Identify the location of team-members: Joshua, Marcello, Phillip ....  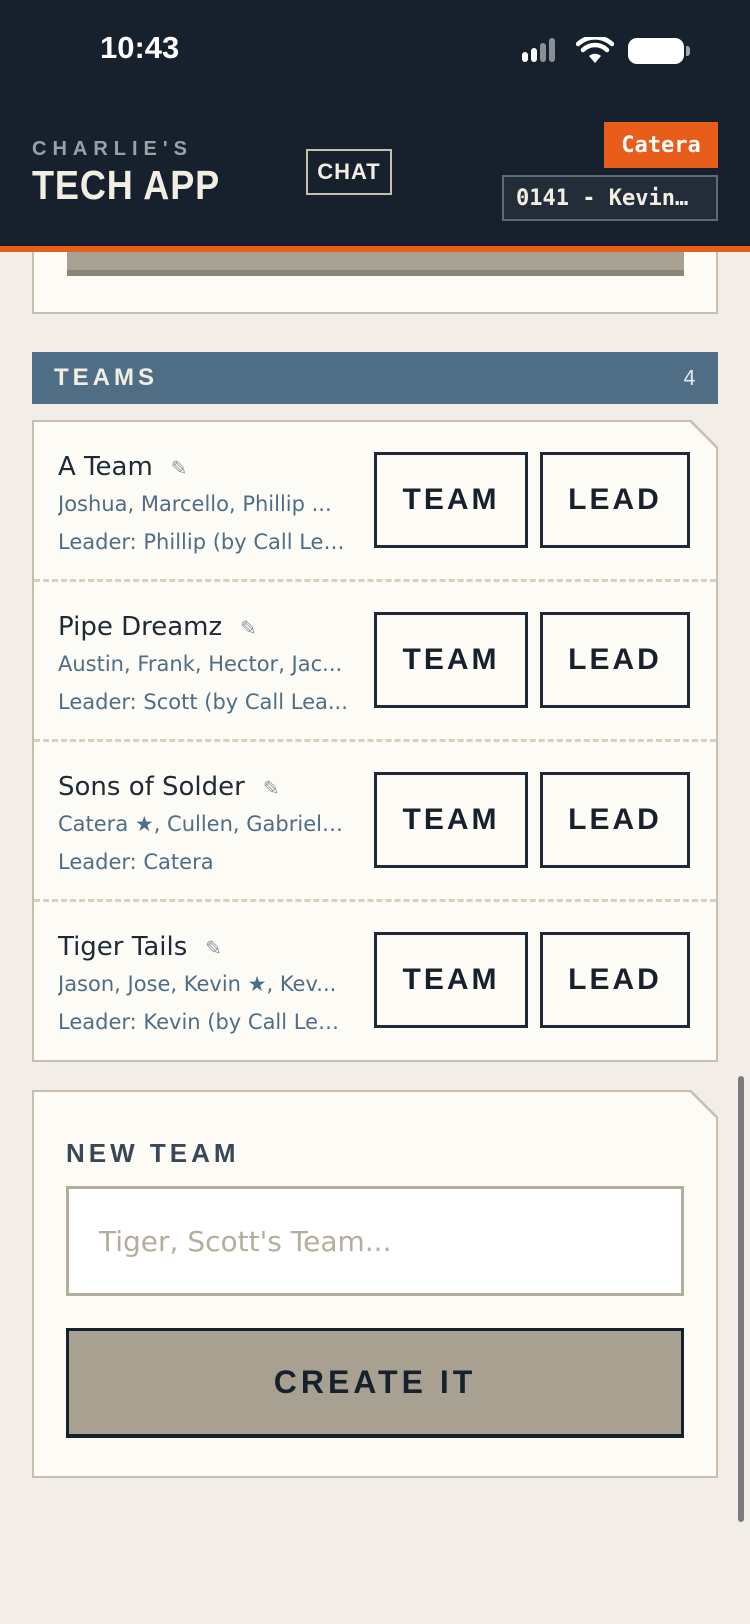
(195, 504).